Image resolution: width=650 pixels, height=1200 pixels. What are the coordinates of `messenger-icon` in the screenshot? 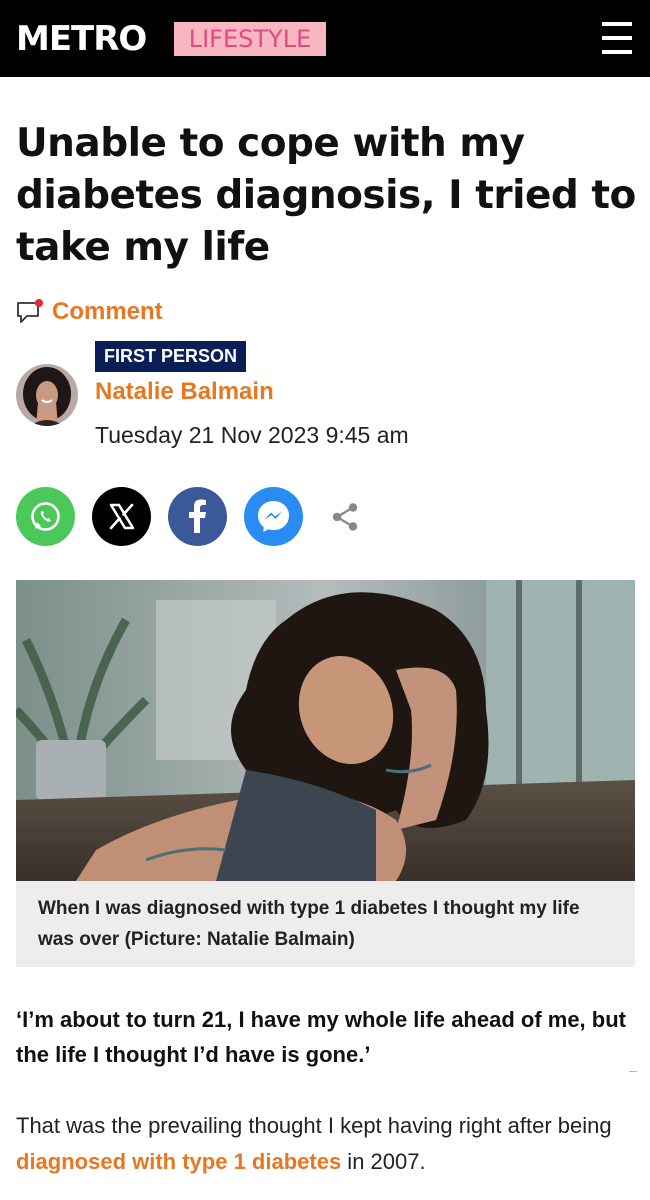 It's located at (273, 516).